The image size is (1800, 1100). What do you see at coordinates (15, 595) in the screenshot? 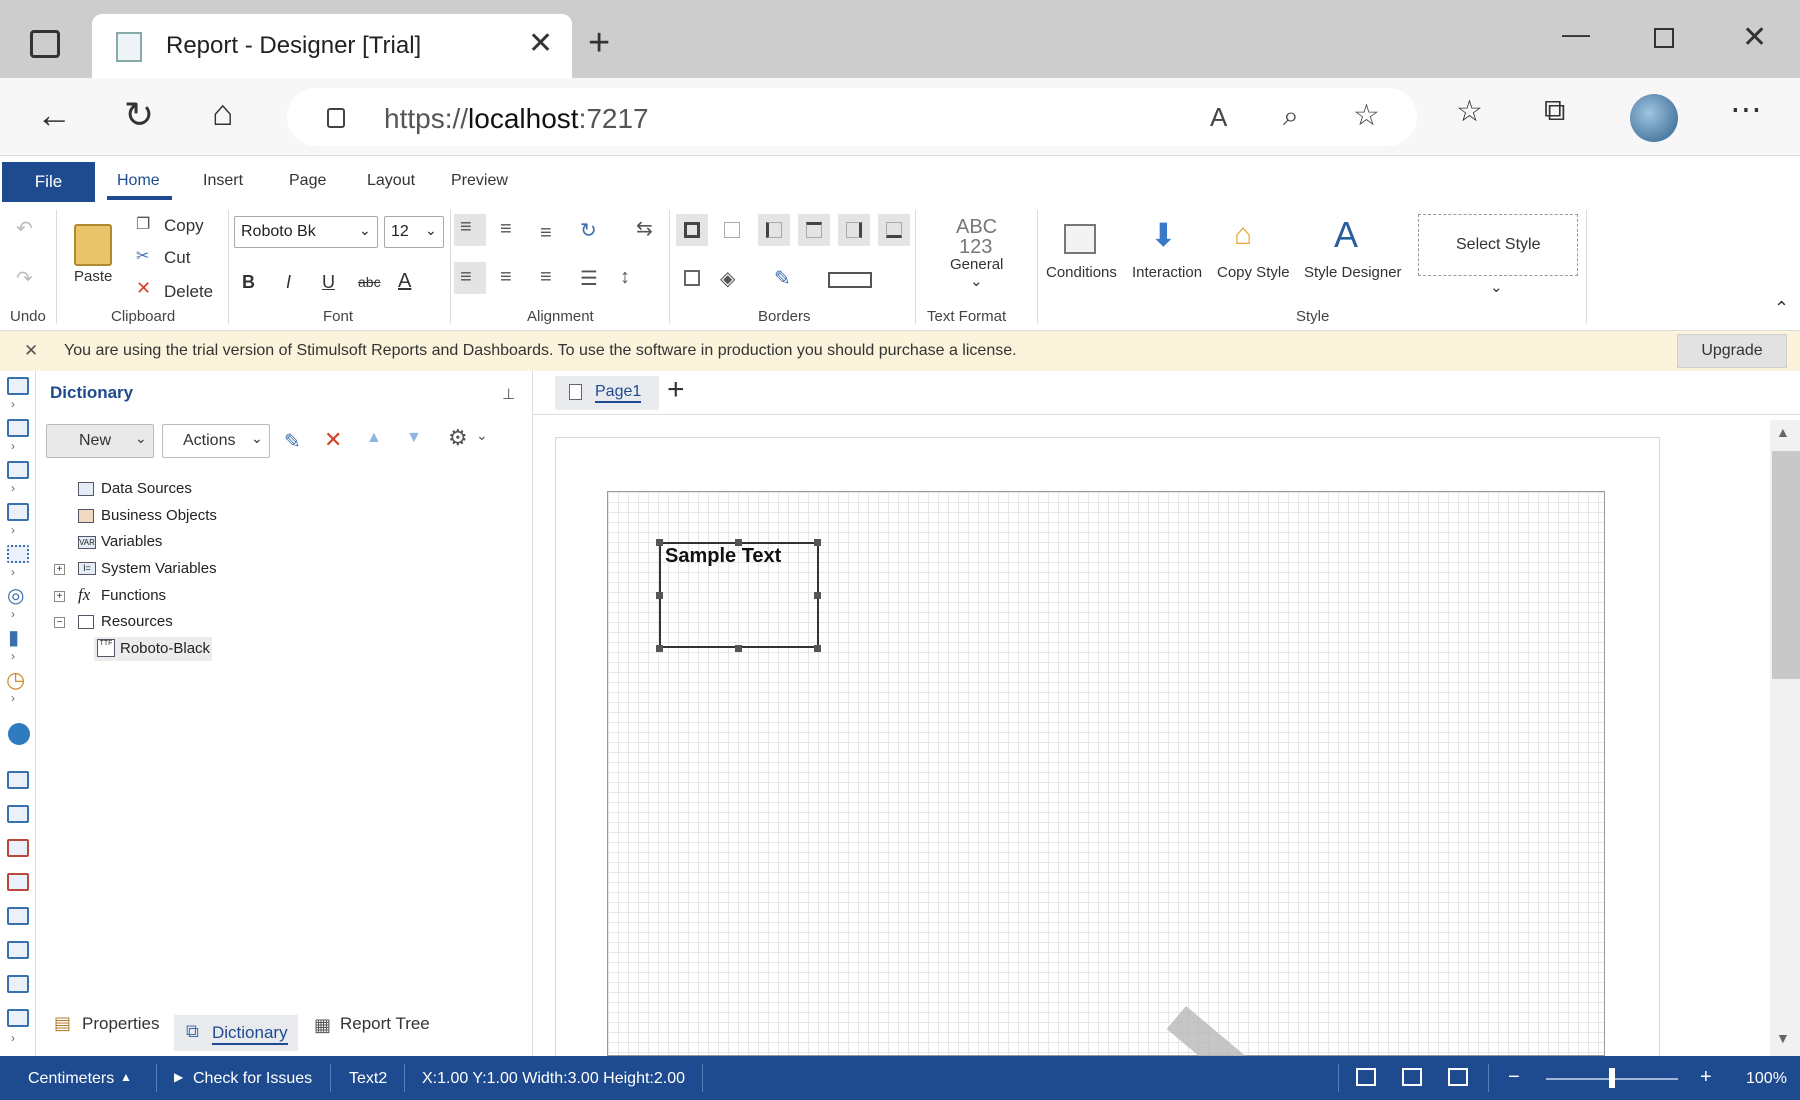
I see `shapes-icon: ◎` at bounding box center [15, 595].